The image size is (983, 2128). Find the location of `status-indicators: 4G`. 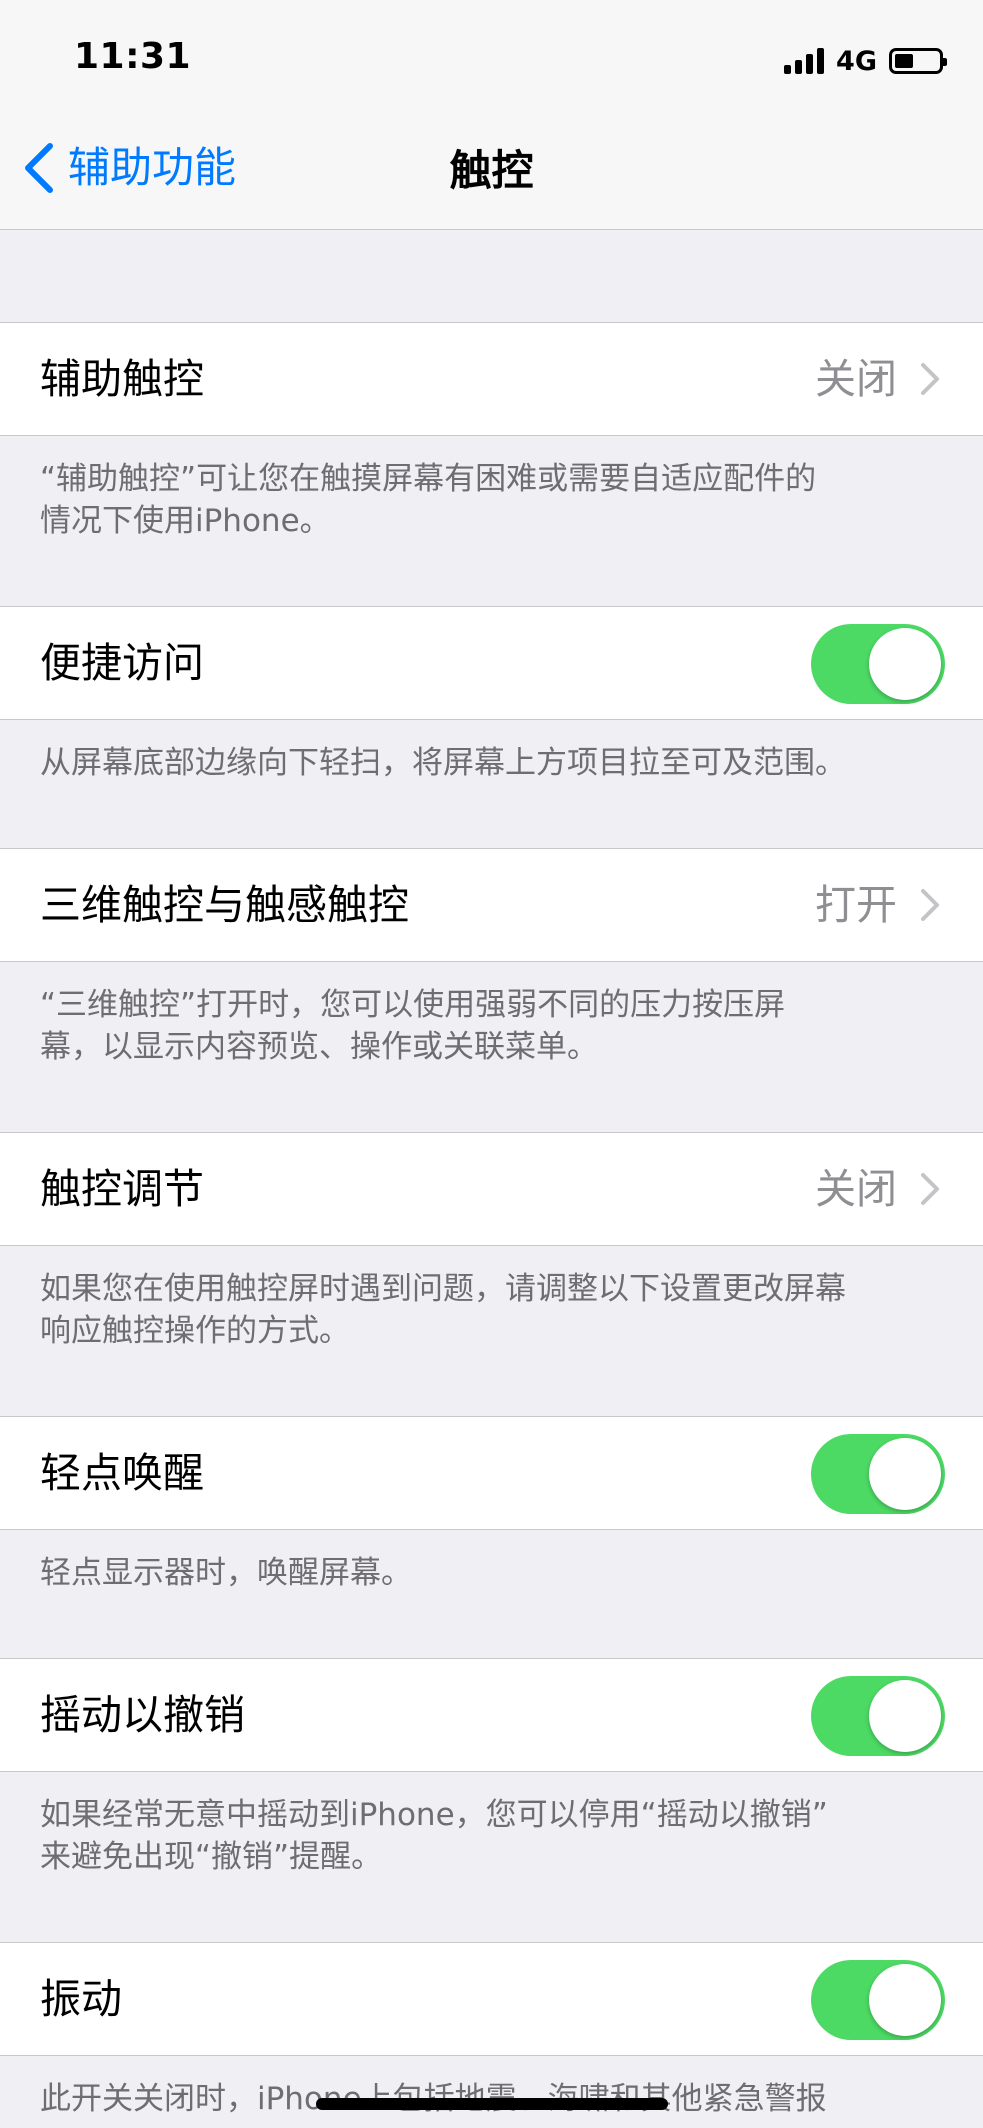

status-indicators: 4G is located at coordinates (865, 61).